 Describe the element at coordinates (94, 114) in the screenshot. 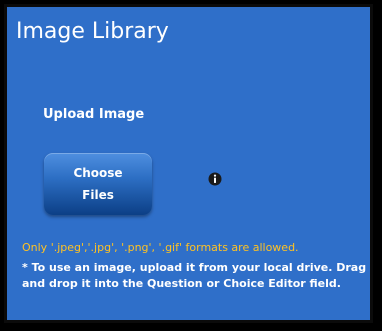

I see `upload-image-label: Upload Image` at that location.